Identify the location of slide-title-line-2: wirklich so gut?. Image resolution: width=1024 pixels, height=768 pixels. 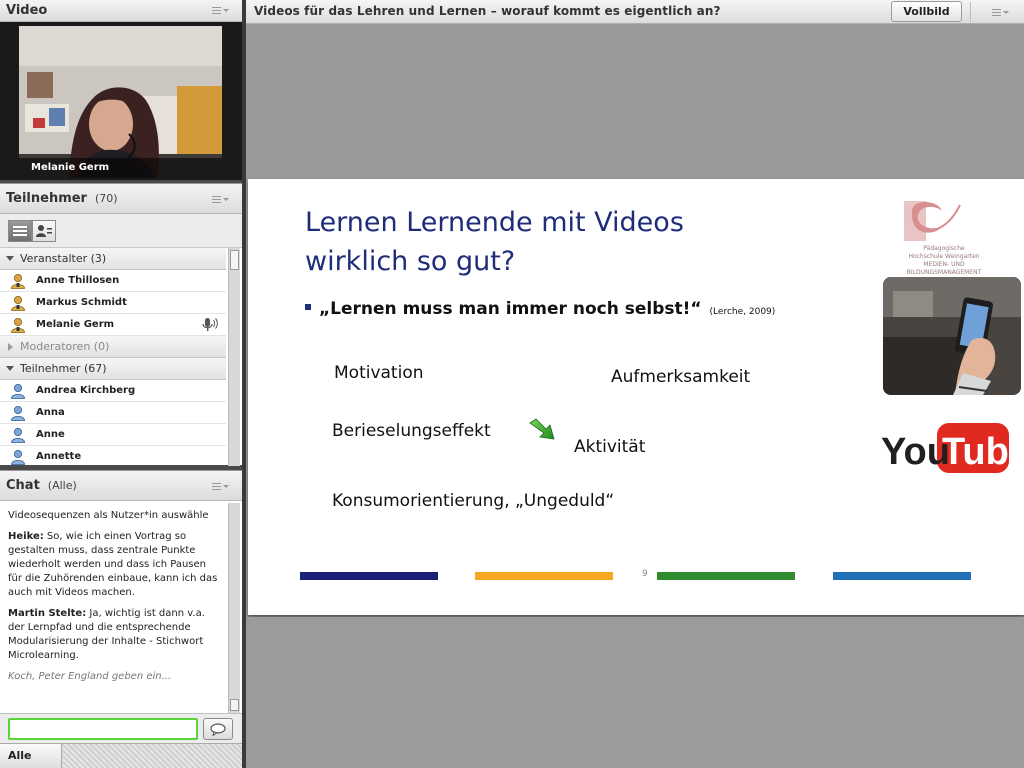
(410, 261).